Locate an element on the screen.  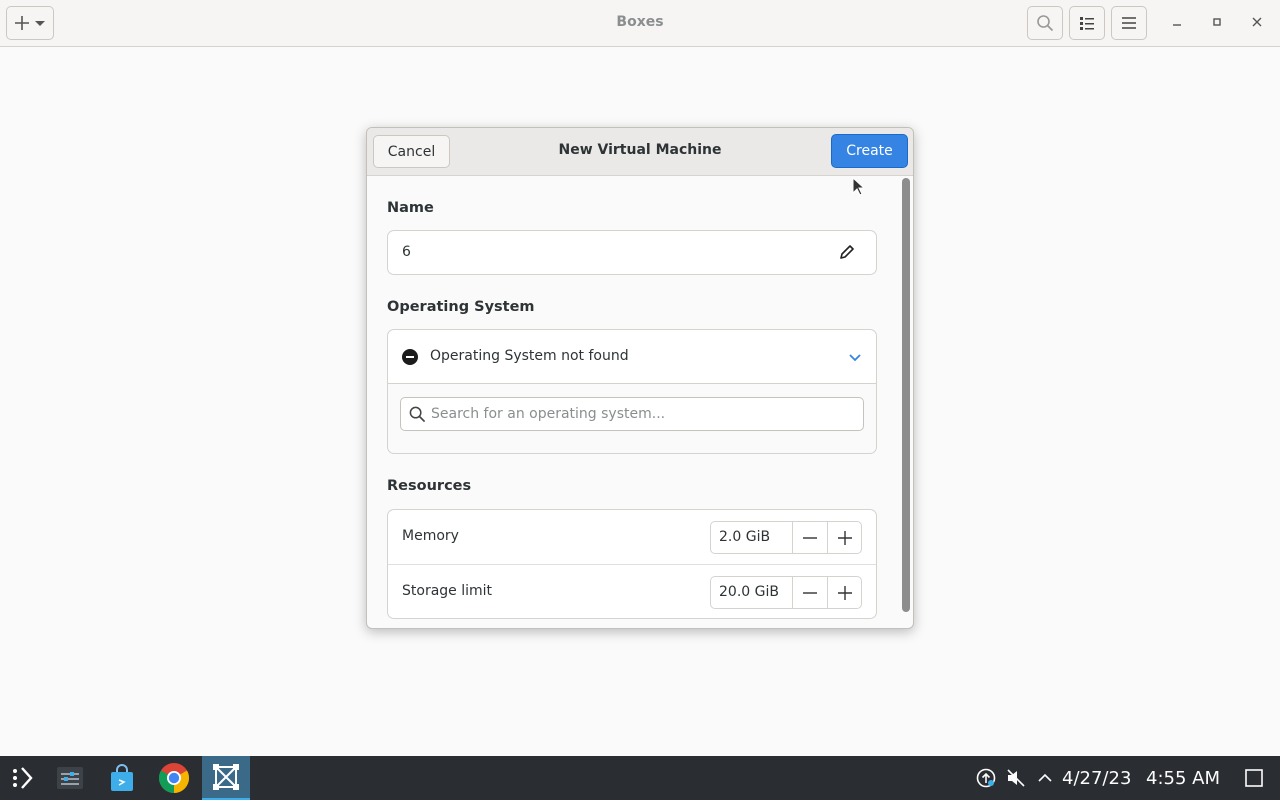
maximize-icon is located at coordinates (1217, 22).